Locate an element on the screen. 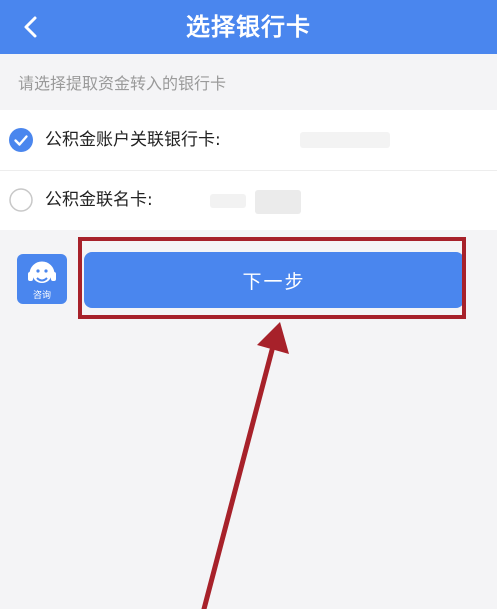 This screenshot has height=609, width=497. page-title: 选择银行卡 is located at coordinates (248, 27).